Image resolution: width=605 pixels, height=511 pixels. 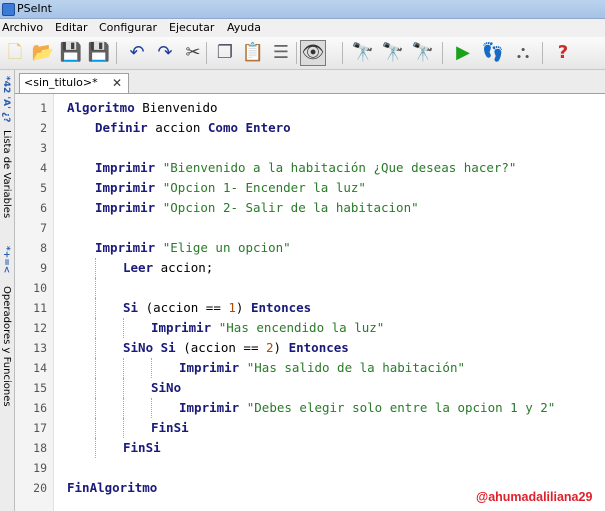 I want to click on save-as-icon: 💾, so click(x=99, y=53).